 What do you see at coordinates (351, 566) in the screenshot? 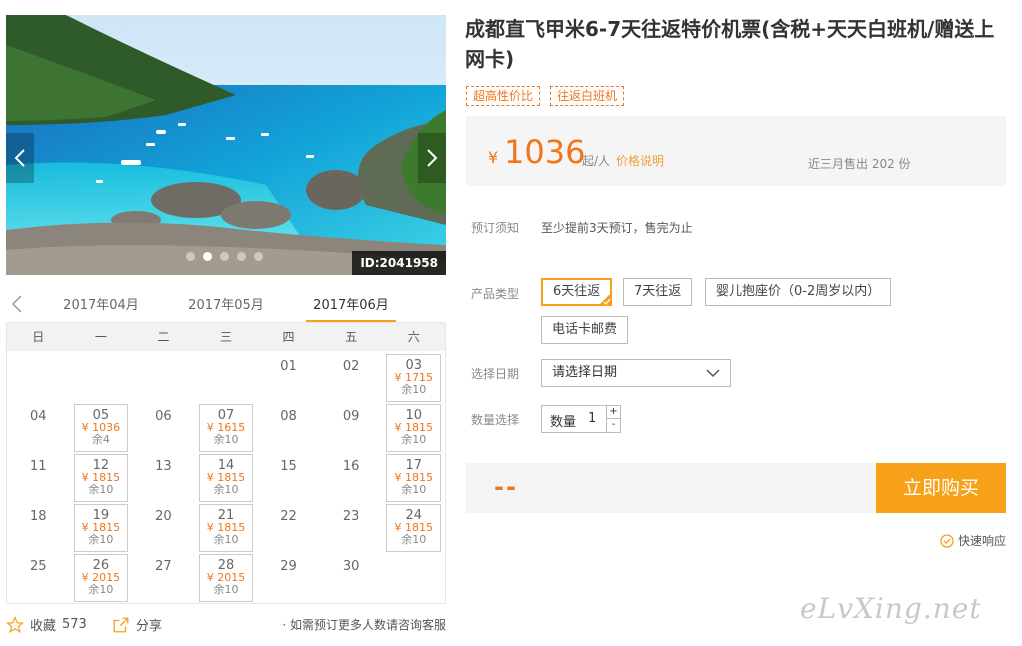
I see `day-number: 30` at bounding box center [351, 566].